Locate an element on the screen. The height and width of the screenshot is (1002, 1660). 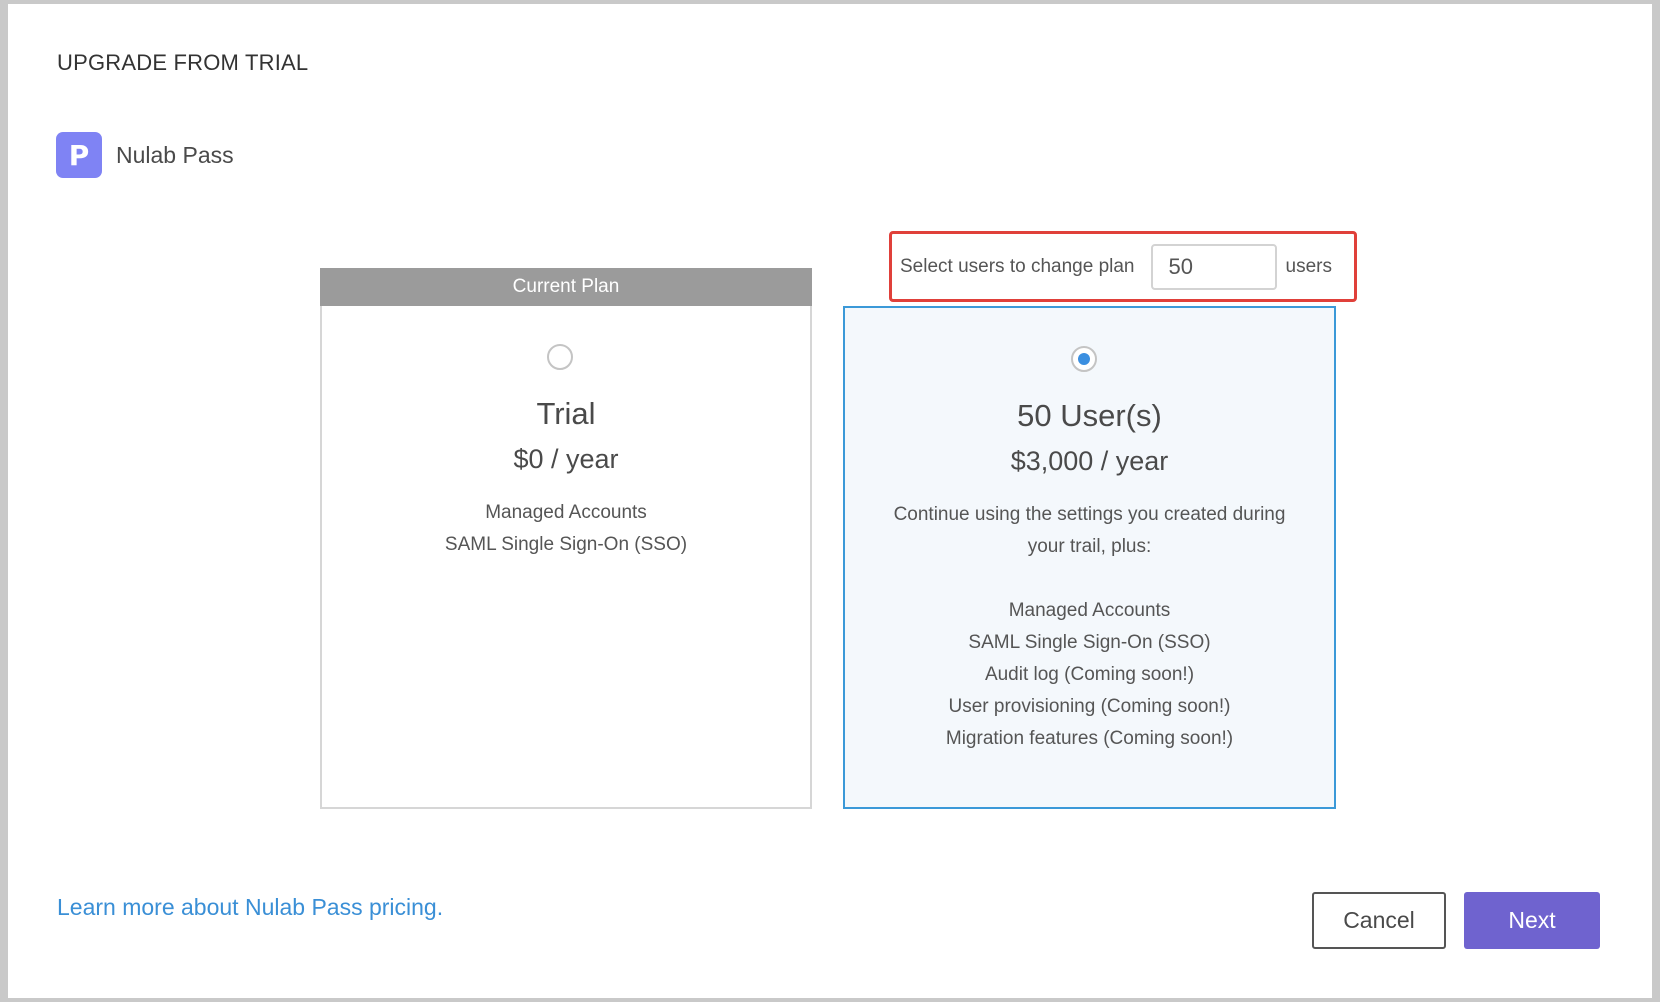
plan-feature: Audit log (Coming soon!) is located at coordinates (1089, 674).